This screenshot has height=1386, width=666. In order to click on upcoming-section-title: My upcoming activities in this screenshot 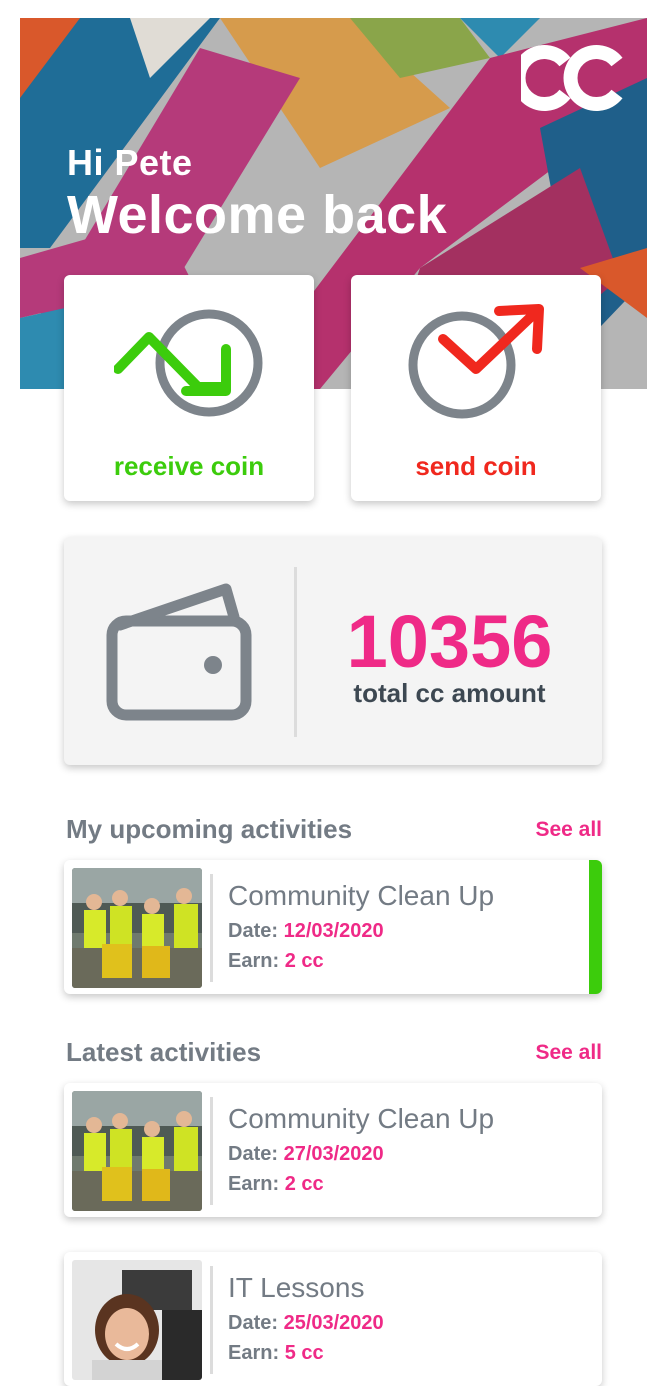, I will do `click(209, 829)`.